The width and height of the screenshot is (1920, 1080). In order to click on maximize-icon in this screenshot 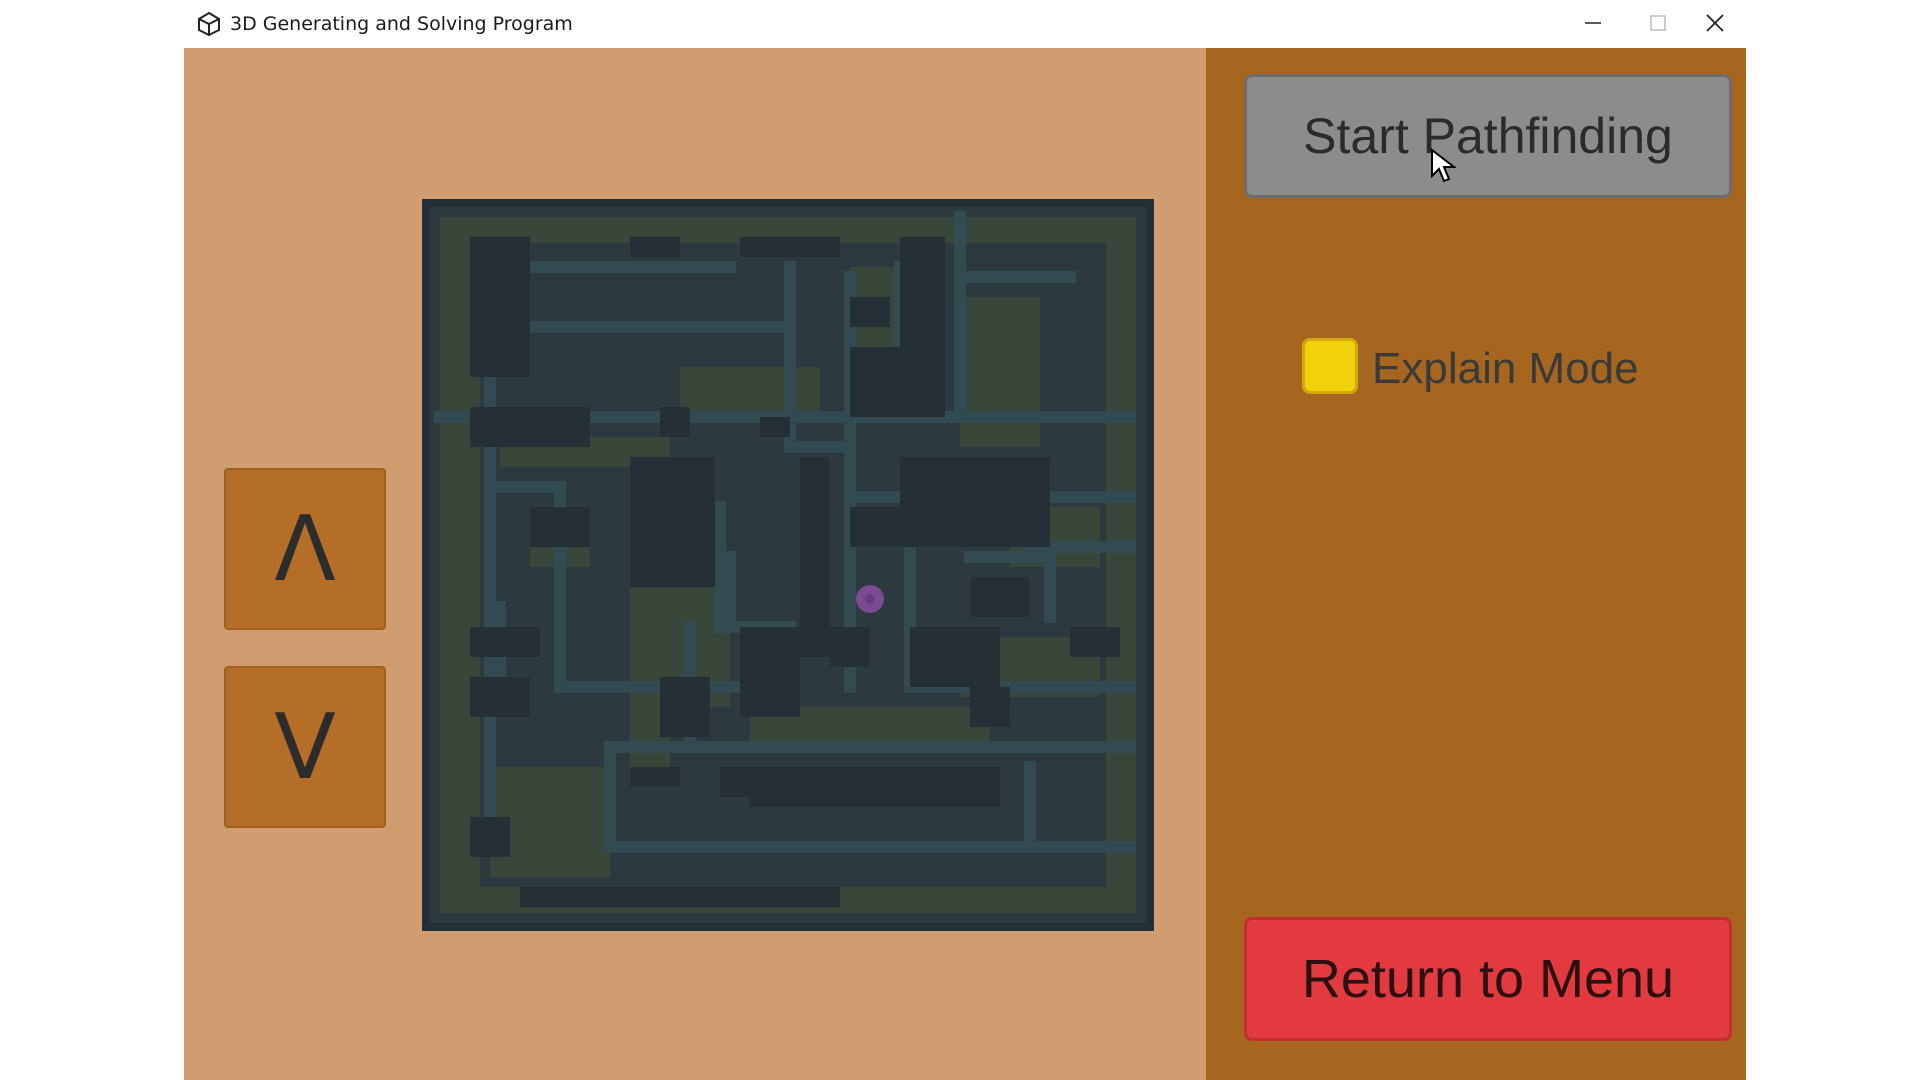, I will do `click(1658, 23)`.